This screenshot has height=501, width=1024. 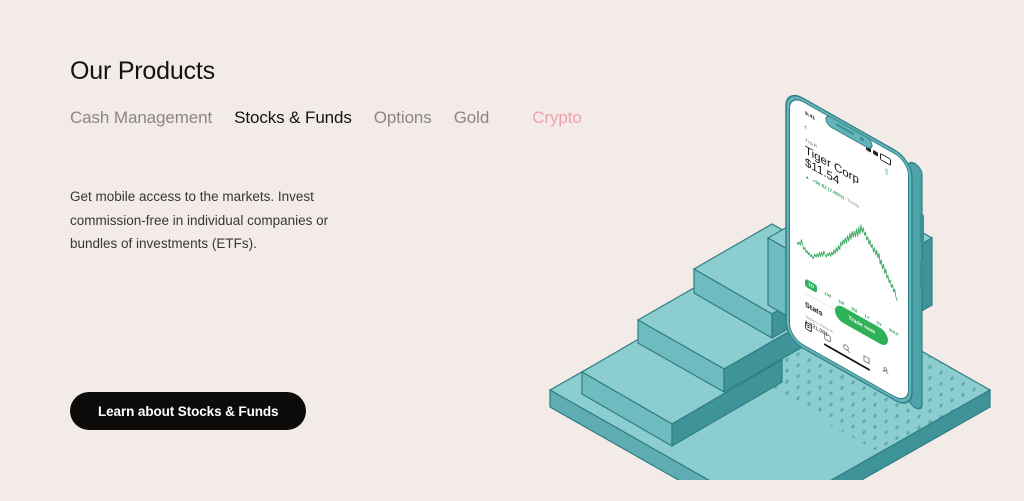 What do you see at coordinates (142, 71) in the screenshot?
I see `page-title: Our Products` at bounding box center [142, 71].